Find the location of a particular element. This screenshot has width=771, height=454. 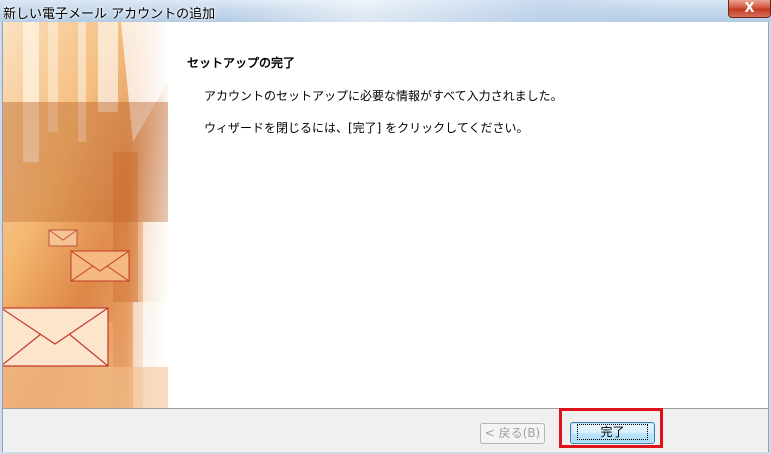

close-button: X is located at coordinates (749, 9).